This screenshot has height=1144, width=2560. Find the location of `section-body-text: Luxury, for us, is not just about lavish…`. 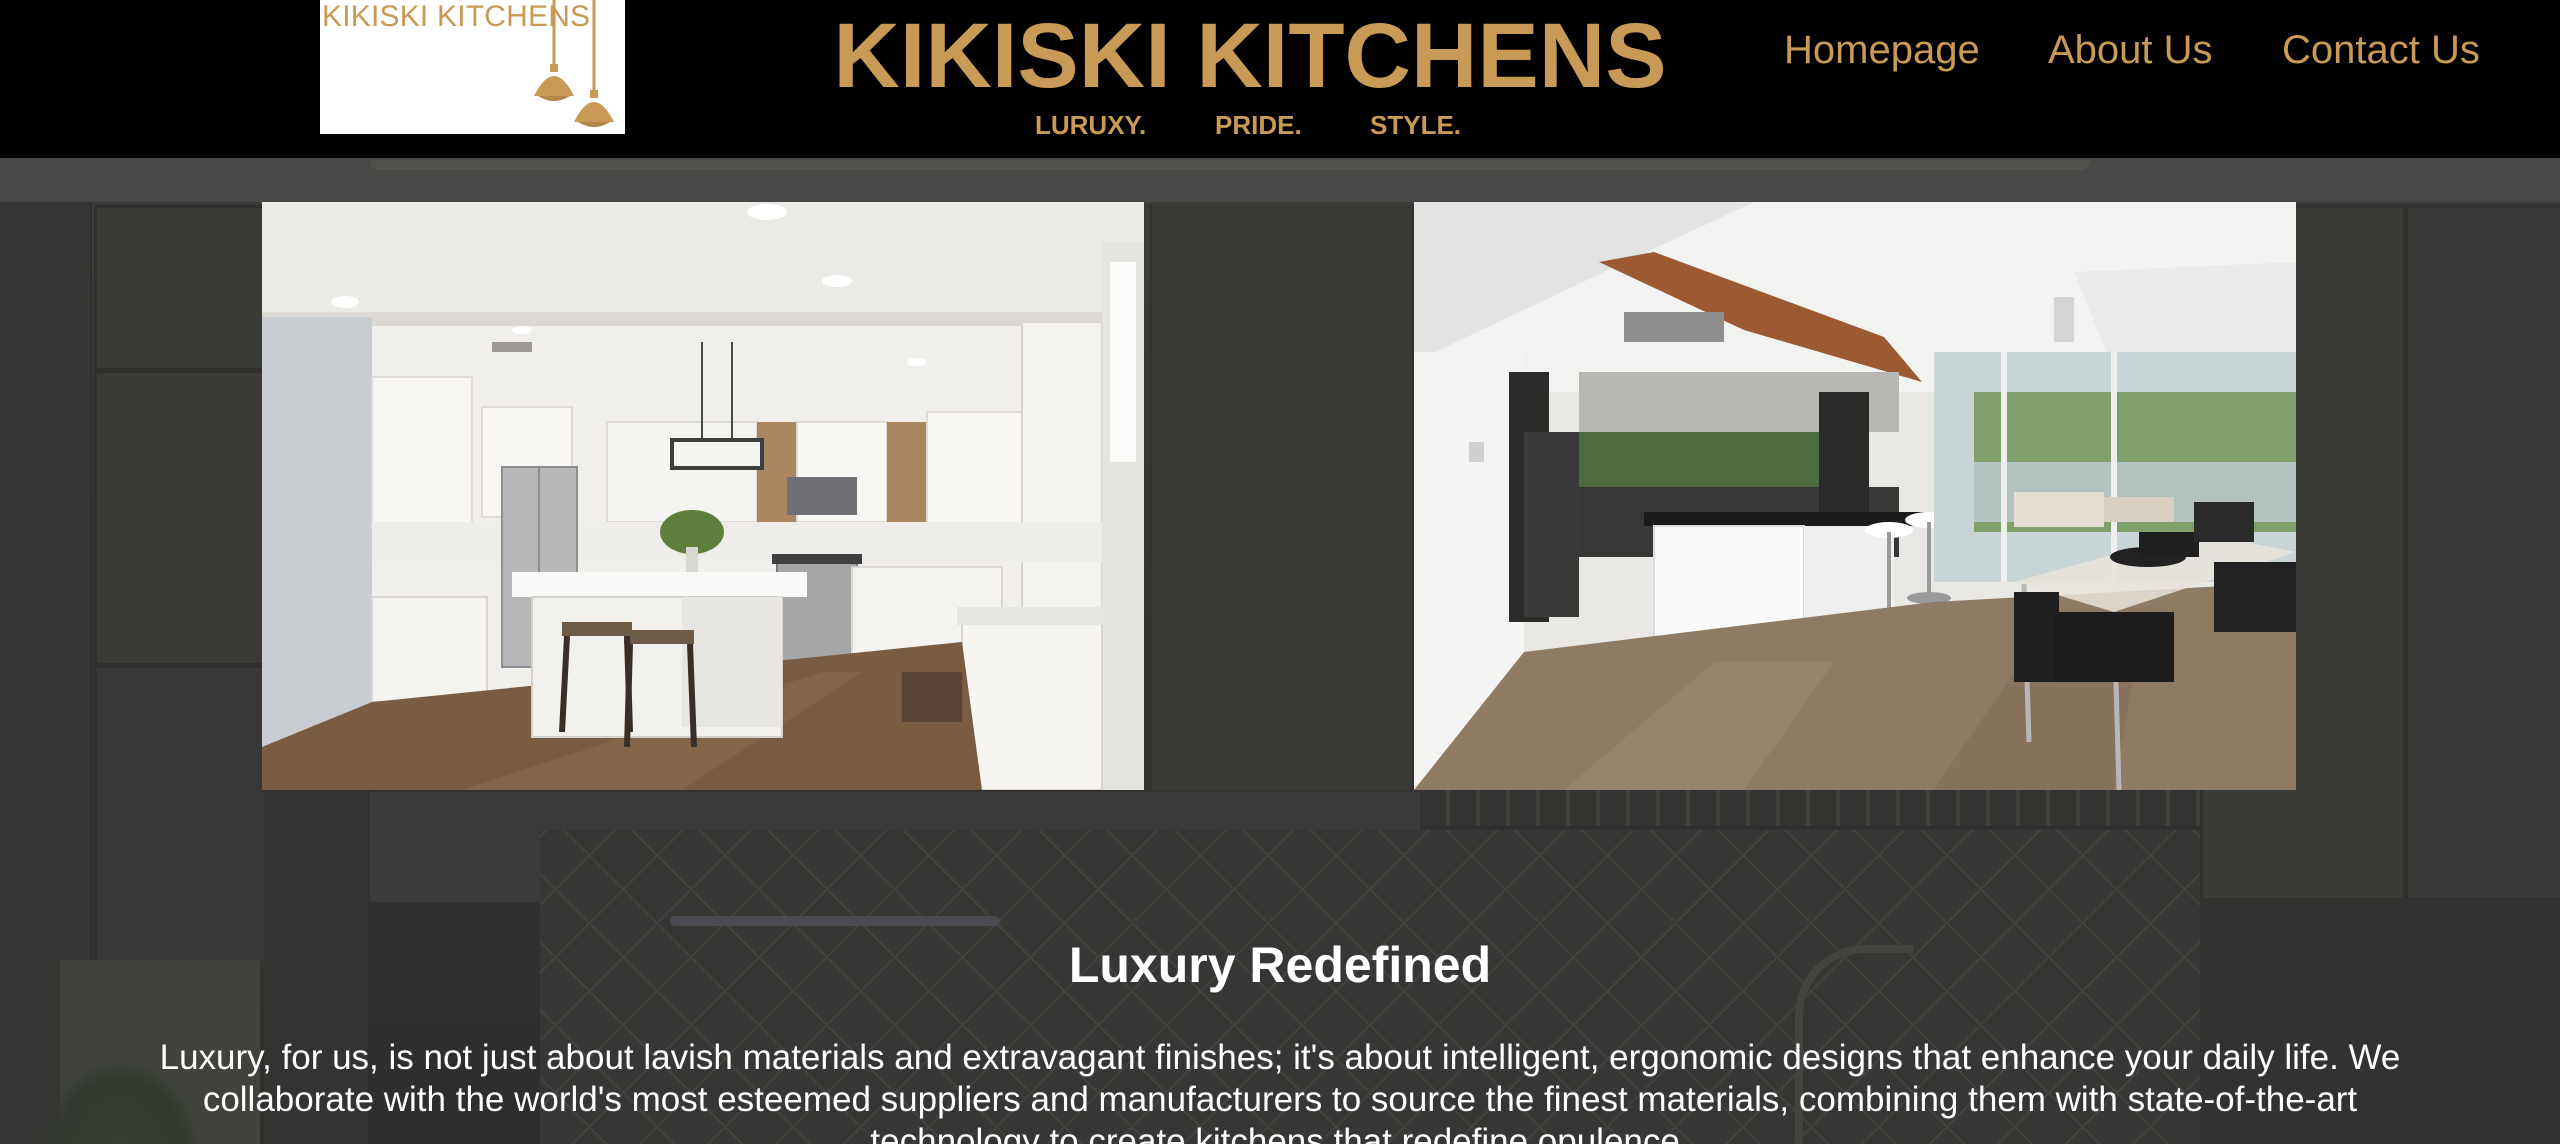

section-body-text: Luxury, for us, is not just about lavish… is located at coordinates (1280, 1091).